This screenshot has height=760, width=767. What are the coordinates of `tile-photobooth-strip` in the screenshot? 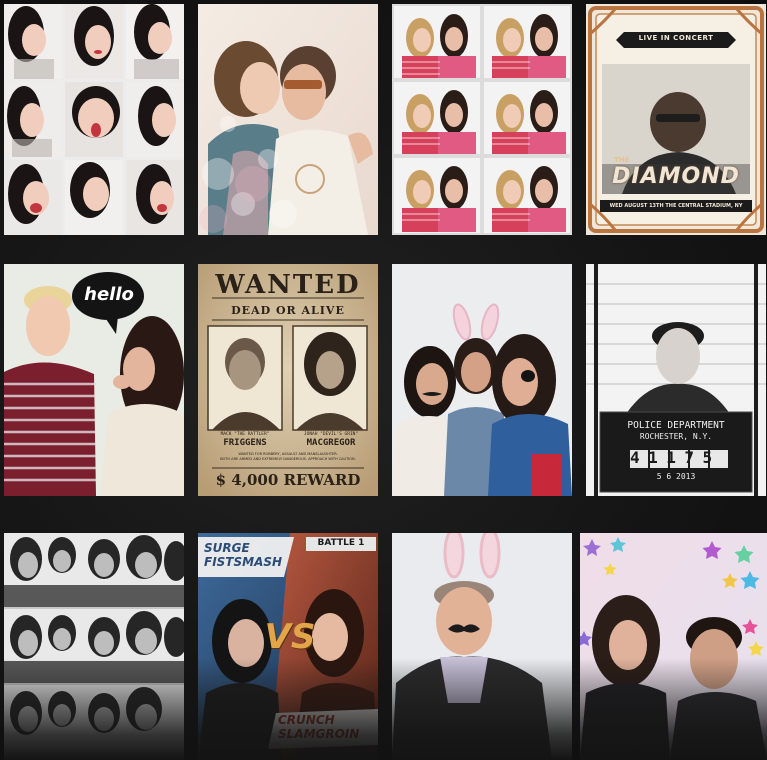 It's located at (482, 119).